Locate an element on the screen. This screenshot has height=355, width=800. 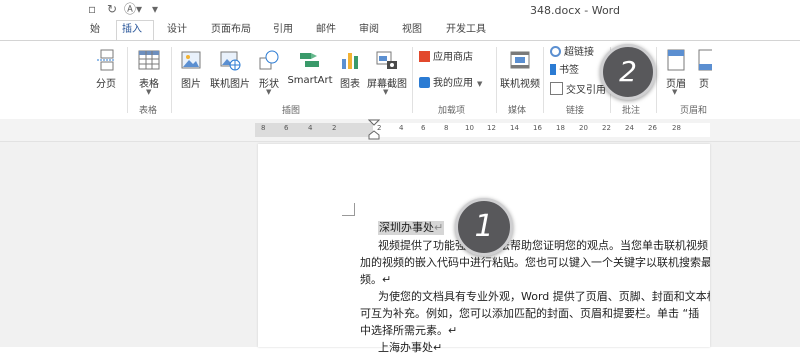
page-break-button: 分页 is located at coordinates (106, 69).